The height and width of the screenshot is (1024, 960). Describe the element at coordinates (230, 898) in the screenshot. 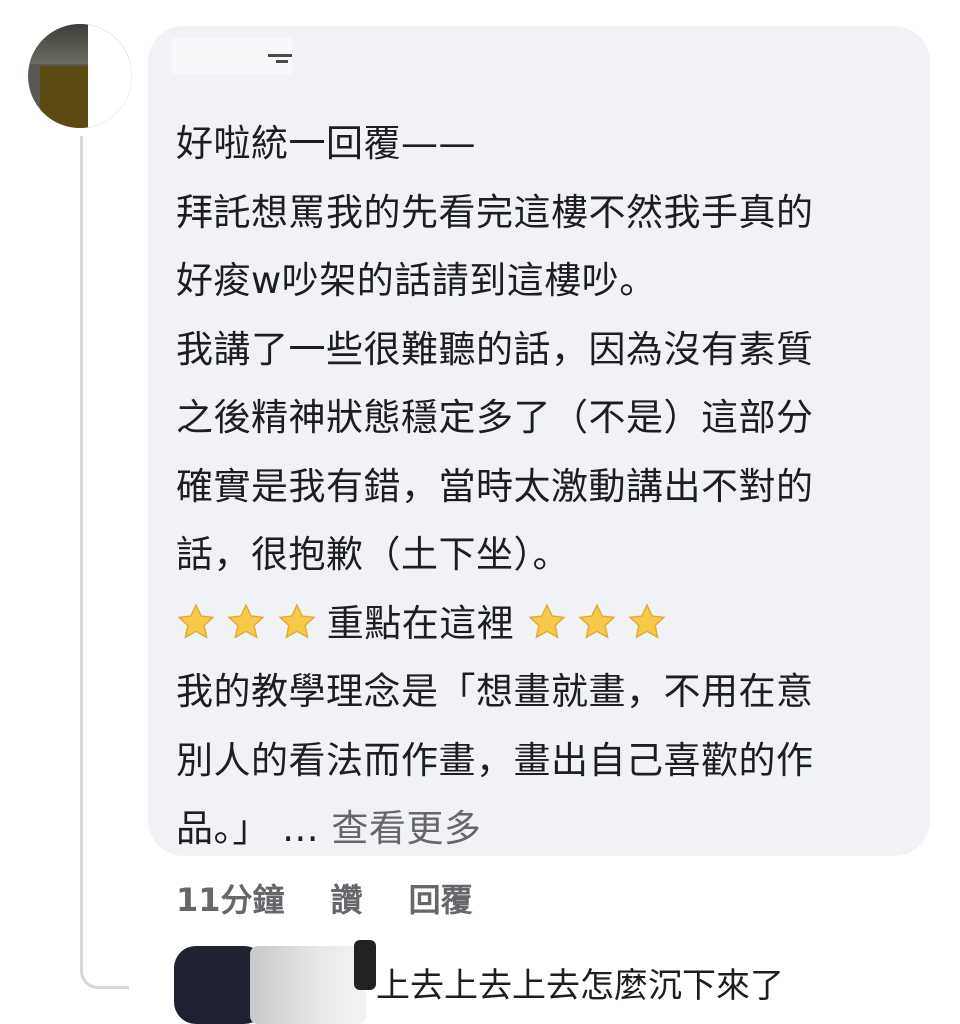

I see `comment-timestamp: 11分鐘` at that location.